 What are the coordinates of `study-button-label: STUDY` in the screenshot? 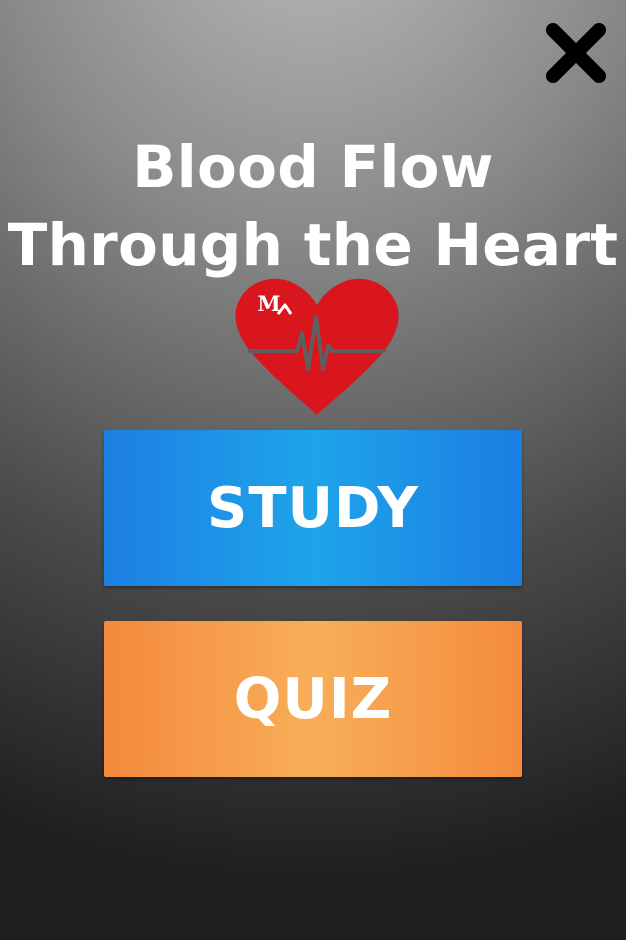 It's located at (313, 508).